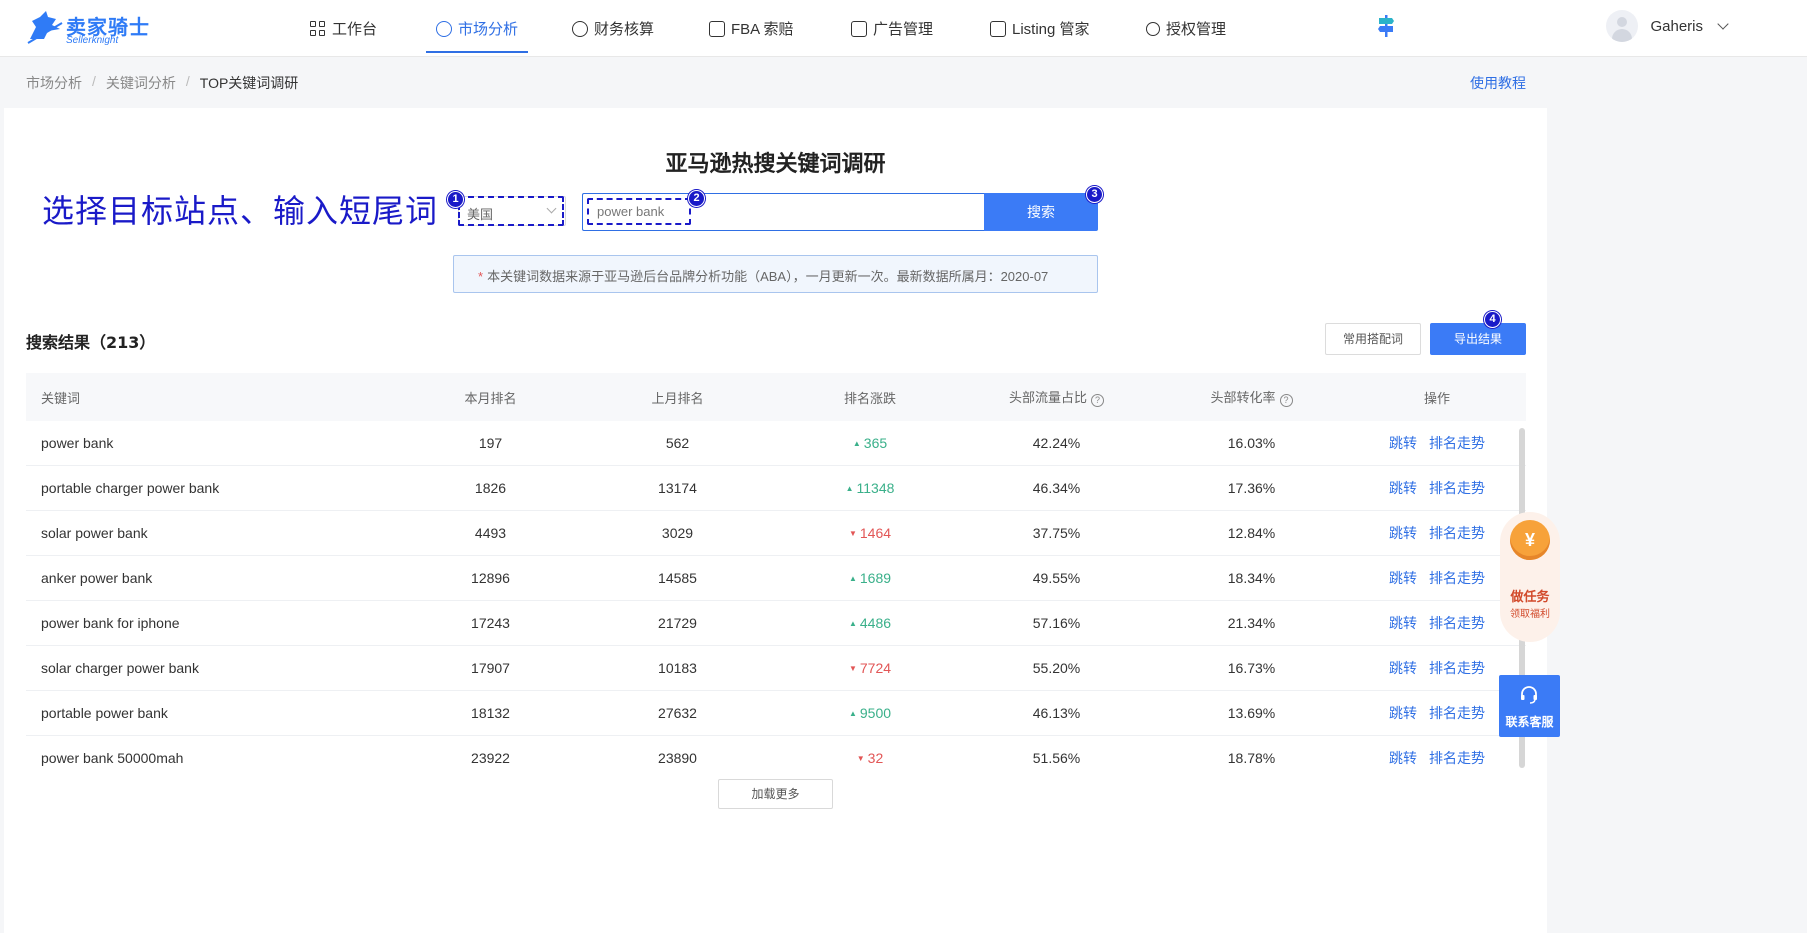 The image size is (1807, 933). Describe the element at coordinates (870, 578) in the screenshot. I see `rank-change-cell: 1689` at that location.